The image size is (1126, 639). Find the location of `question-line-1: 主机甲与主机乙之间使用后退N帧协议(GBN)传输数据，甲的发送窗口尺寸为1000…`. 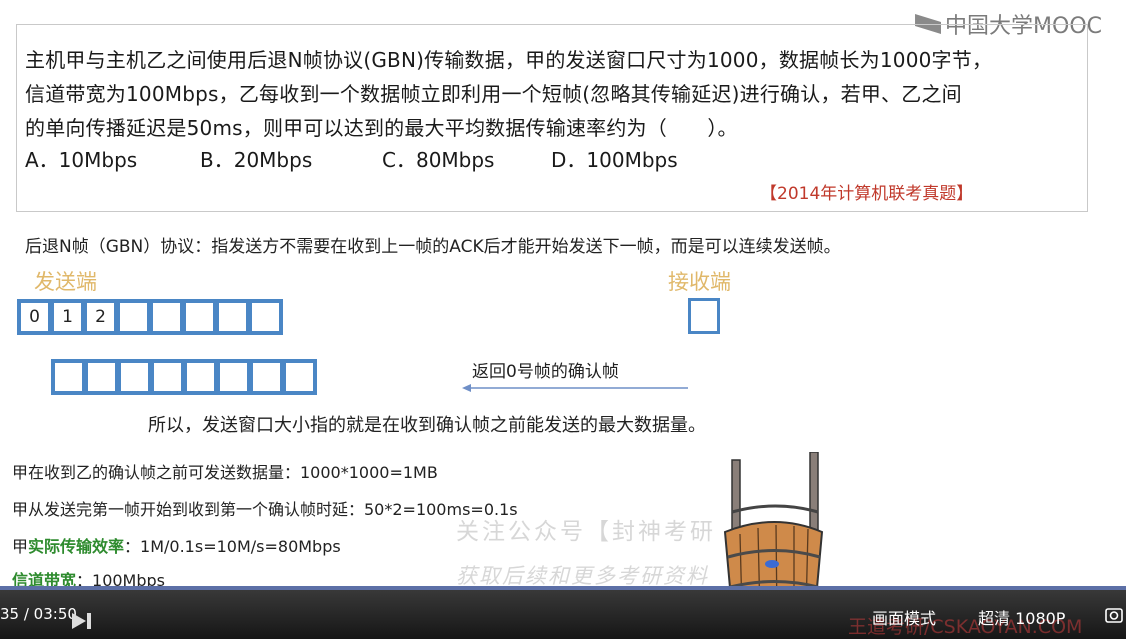

question-line-1: 主机甲与主机乙之间使用后退N帧协议(GBN)传输数据，甲的发送窗口尺寸为1000… is located at coordinates (509, 60).